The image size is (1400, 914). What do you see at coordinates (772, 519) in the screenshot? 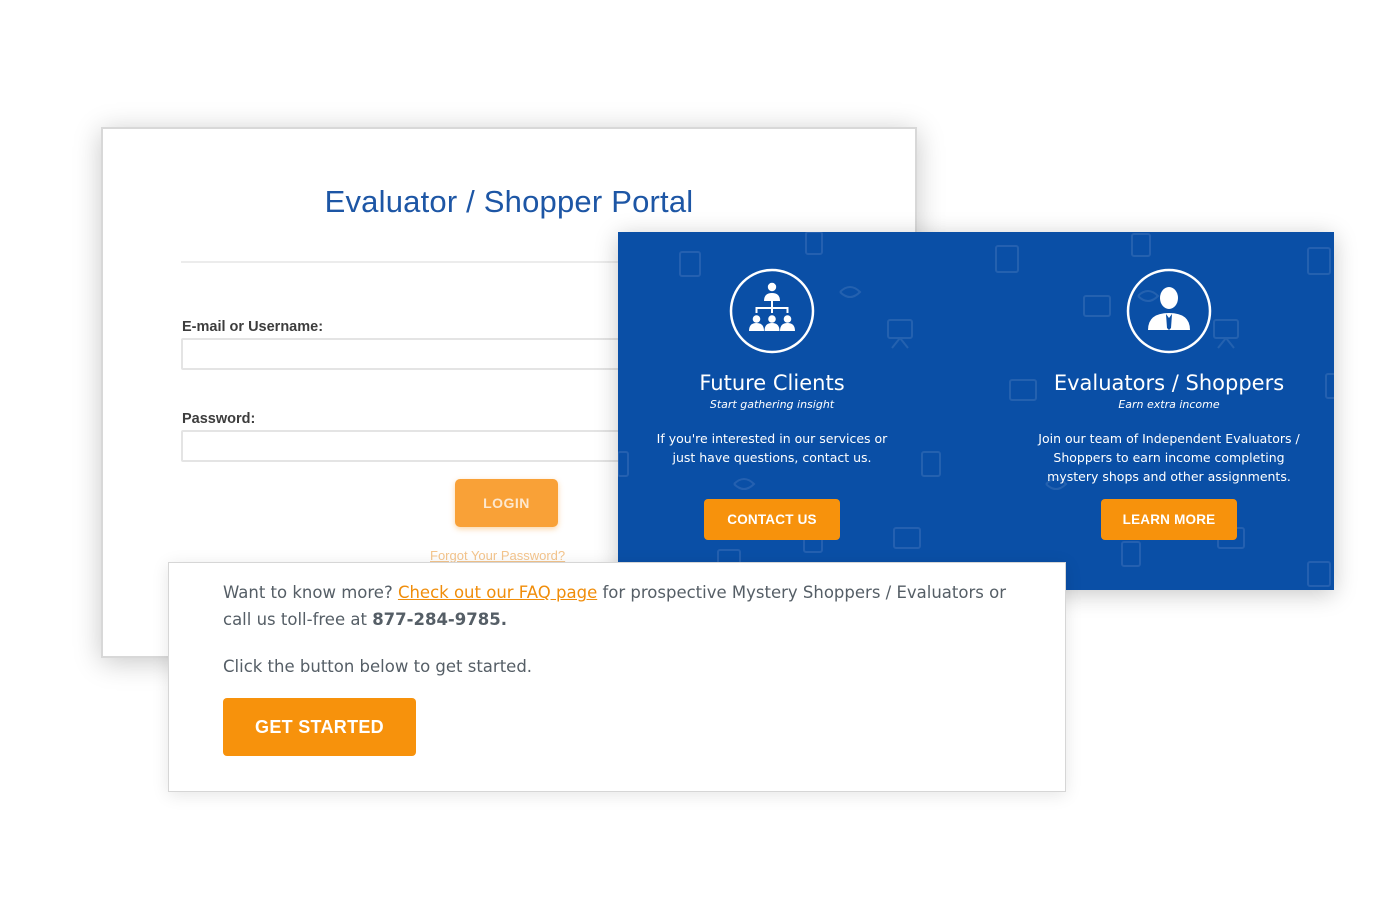
I see `contact-us-button: CONTACT US` at bounding box center [772, 519].